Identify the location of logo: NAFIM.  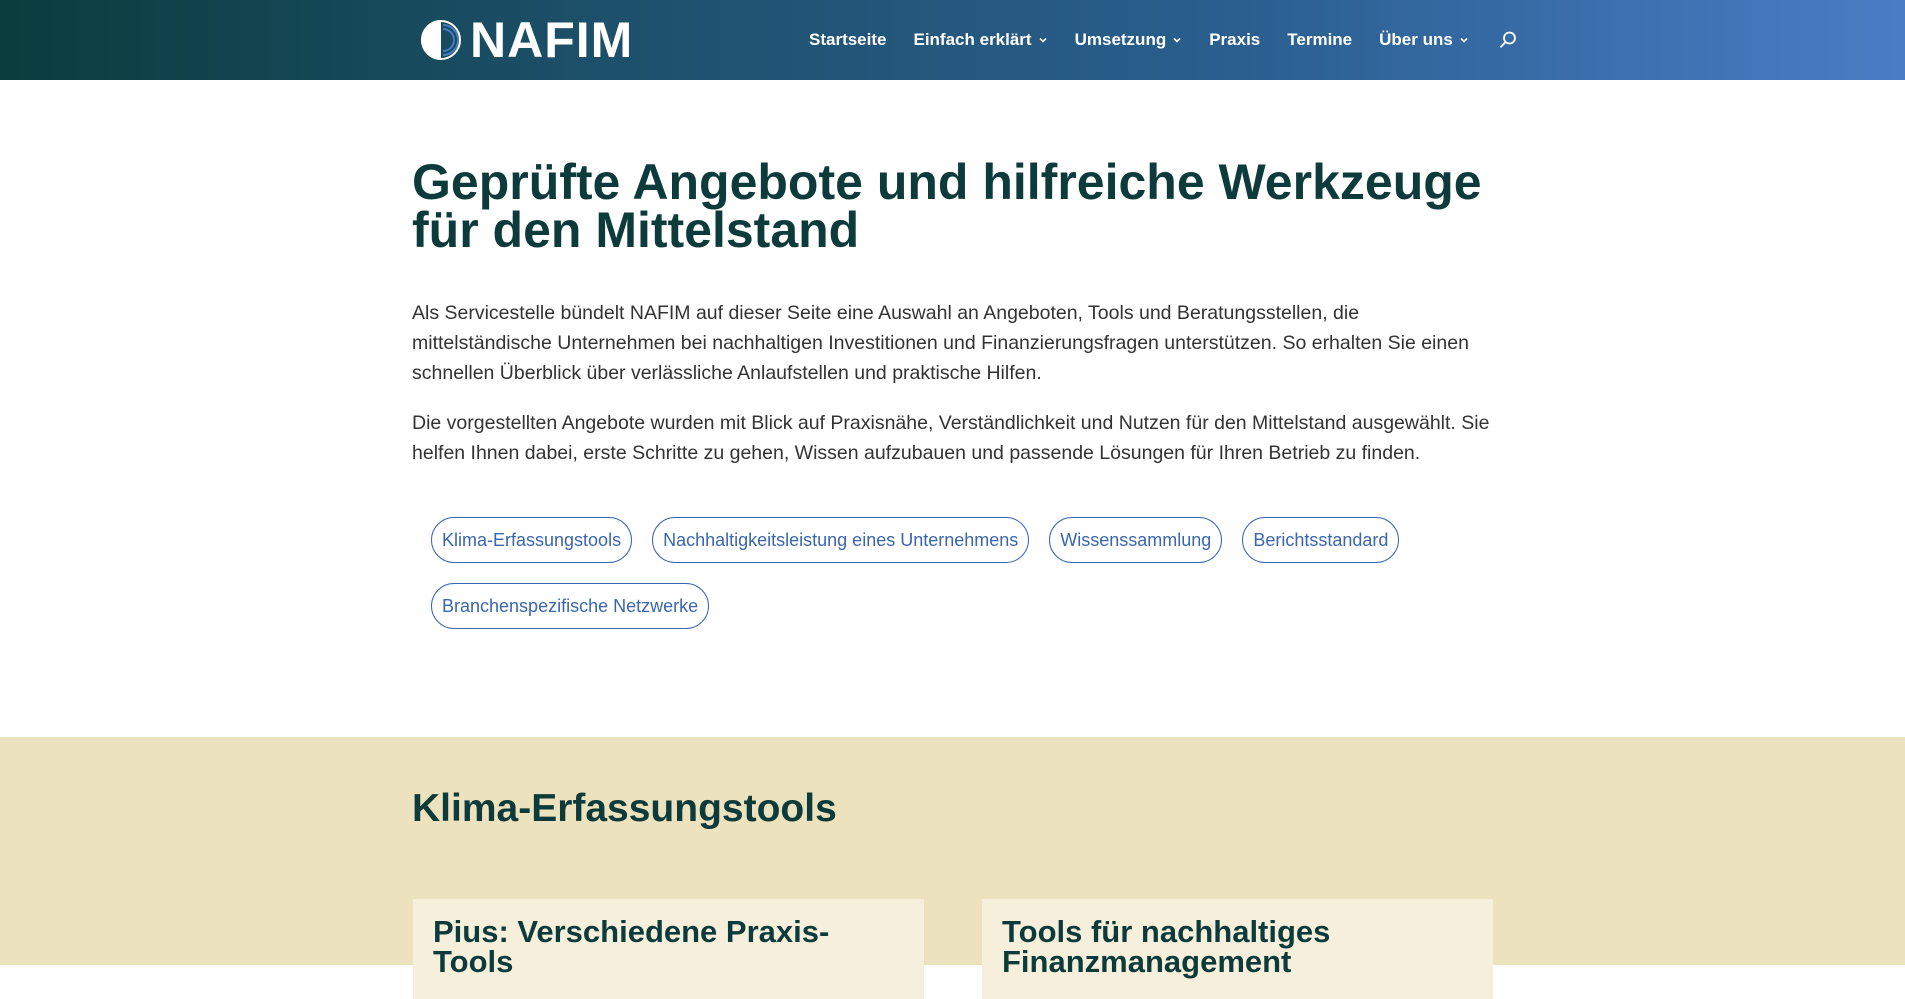
(527, 40).